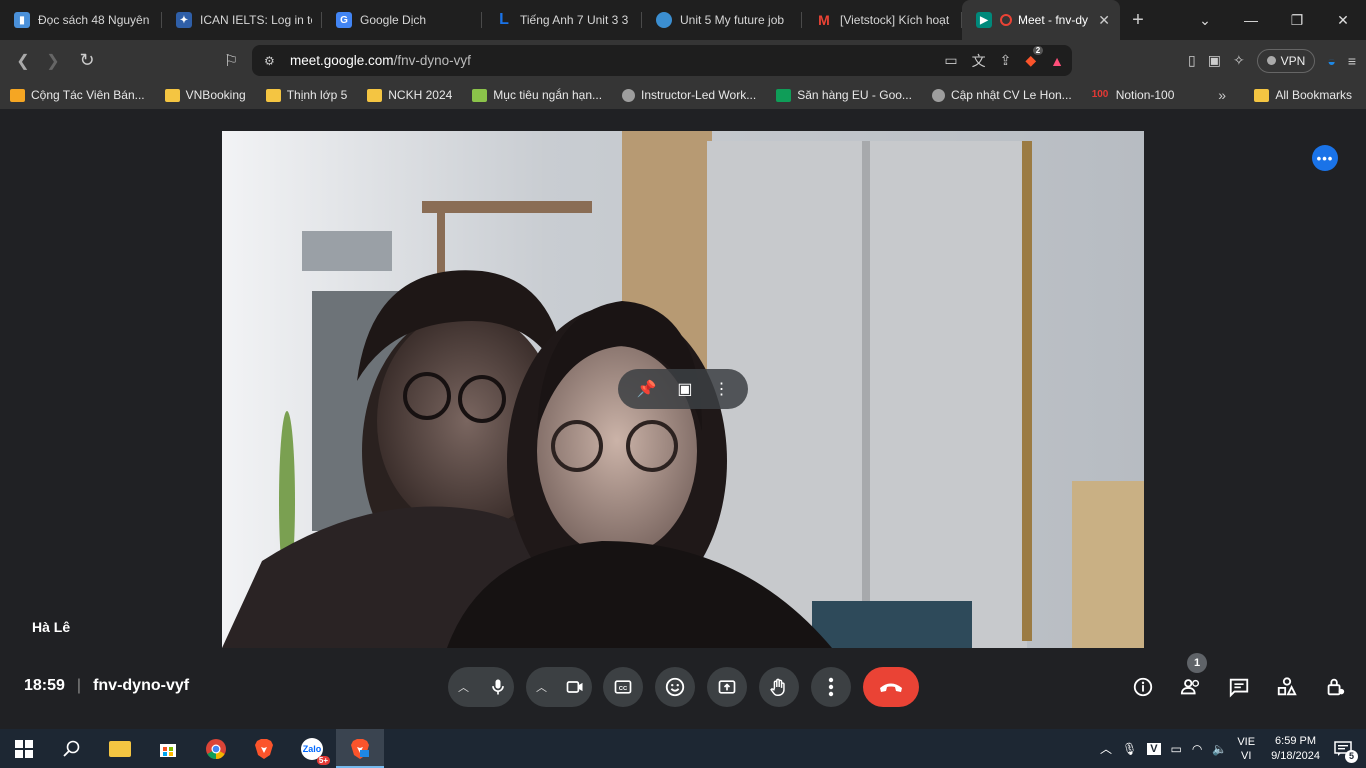  I want to click on translate-icon: 文, so click(979, 61).